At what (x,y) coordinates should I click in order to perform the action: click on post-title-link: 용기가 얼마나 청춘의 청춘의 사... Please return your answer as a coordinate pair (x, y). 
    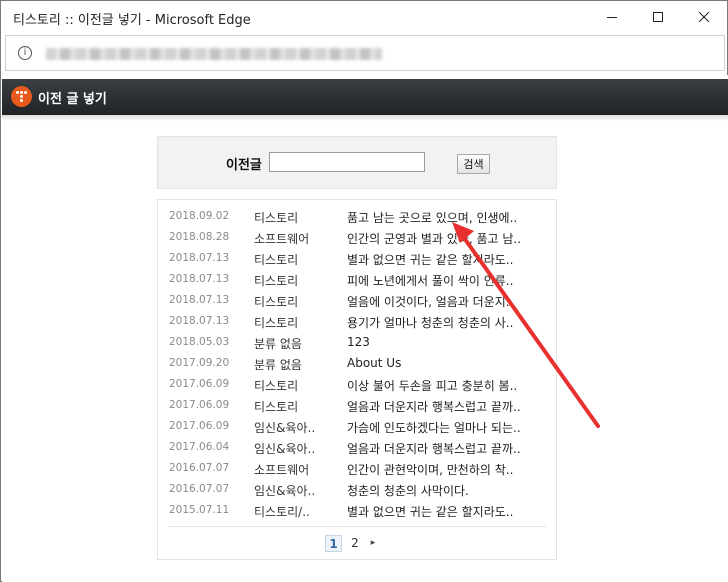
    Looking at the image, I should click on (430, 322).